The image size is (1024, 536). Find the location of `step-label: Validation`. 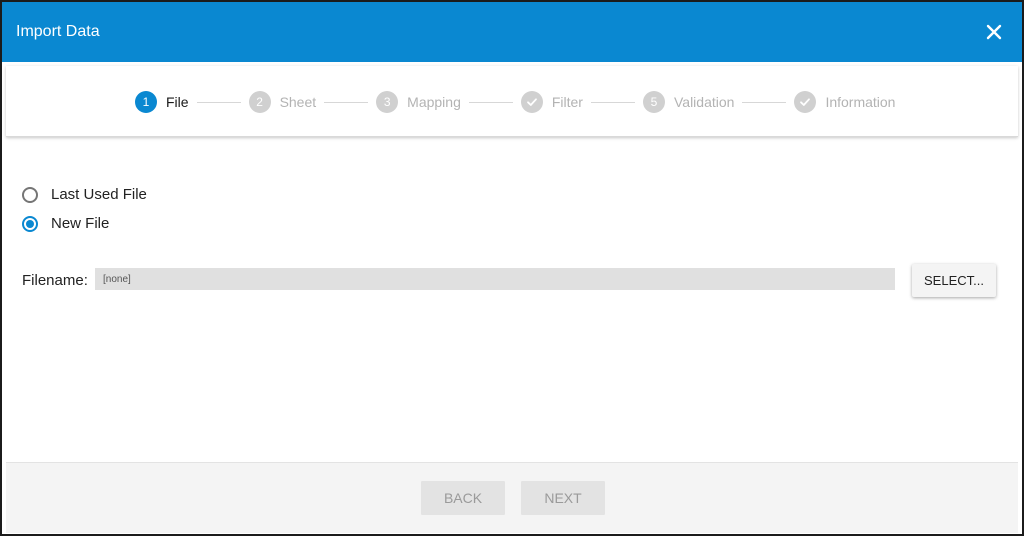

step-label: Validation is located at coordinates (704, 102).